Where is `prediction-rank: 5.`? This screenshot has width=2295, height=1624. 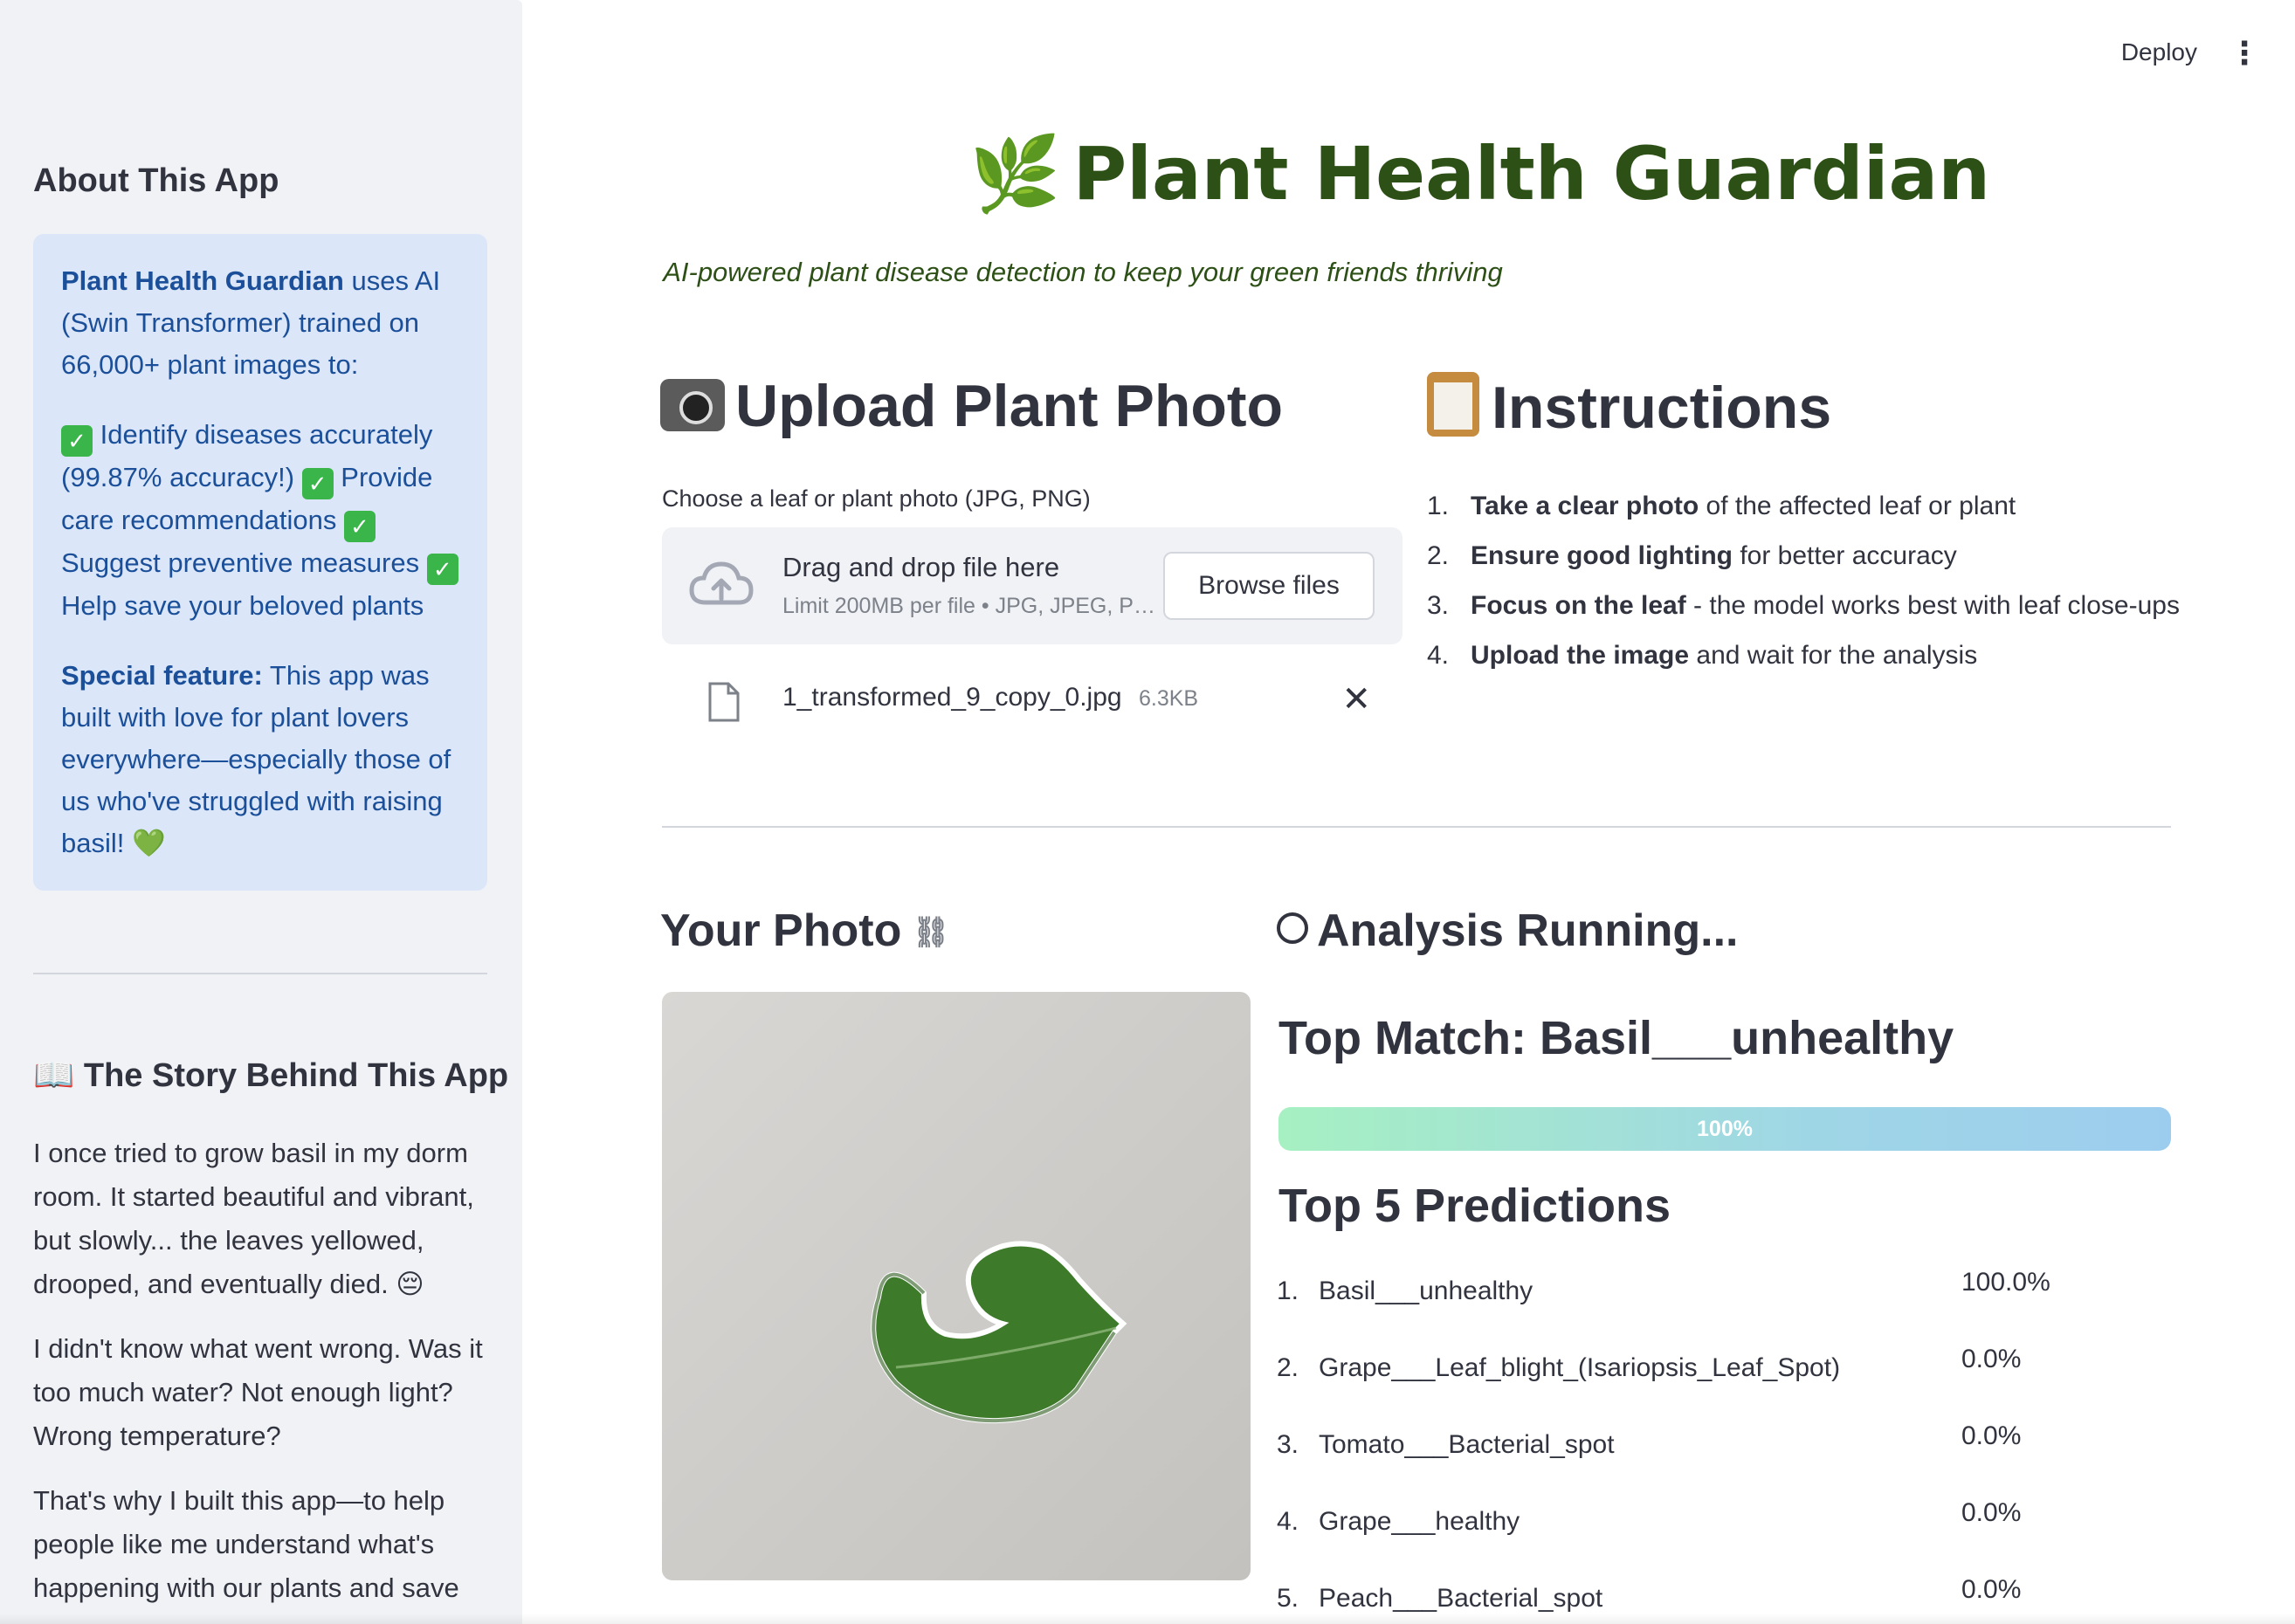 prediction-rank: 5. is located at coordinates (1288, 1598).